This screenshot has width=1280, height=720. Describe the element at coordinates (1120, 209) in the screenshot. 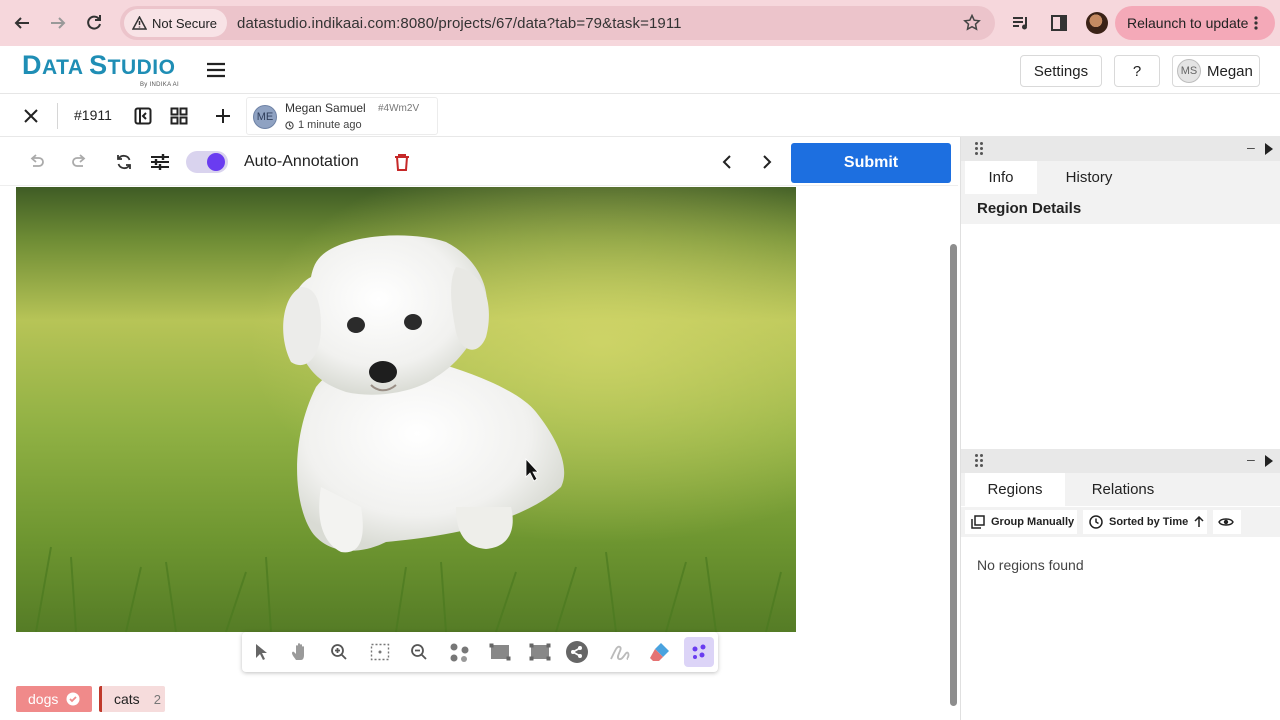

I see `region-details-title: Region Details` at that location.